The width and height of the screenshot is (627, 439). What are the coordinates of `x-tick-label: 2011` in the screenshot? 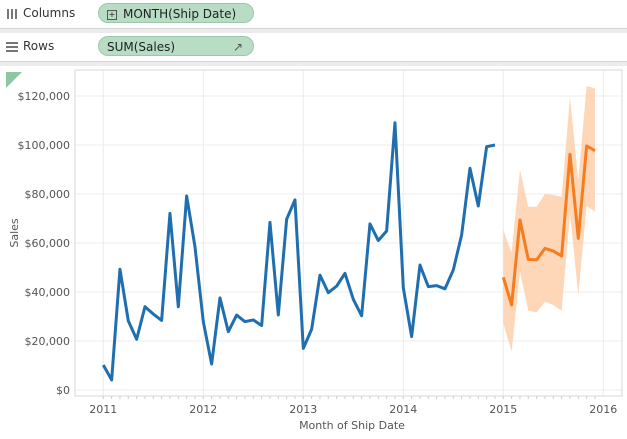 It's located at (103, 409).